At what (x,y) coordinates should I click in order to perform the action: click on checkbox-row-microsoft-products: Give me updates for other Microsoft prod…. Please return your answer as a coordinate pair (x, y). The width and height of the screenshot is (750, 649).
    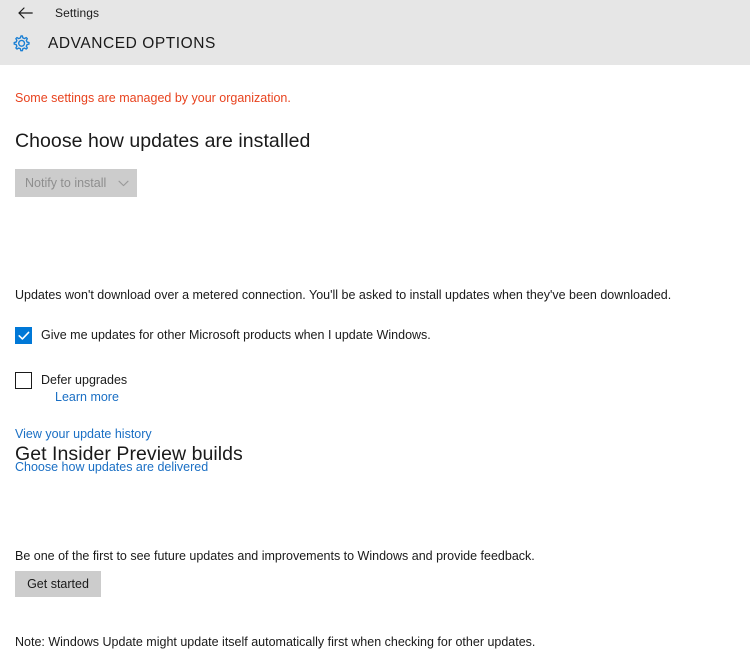
    Looking at the image, I should click on (223, 335).